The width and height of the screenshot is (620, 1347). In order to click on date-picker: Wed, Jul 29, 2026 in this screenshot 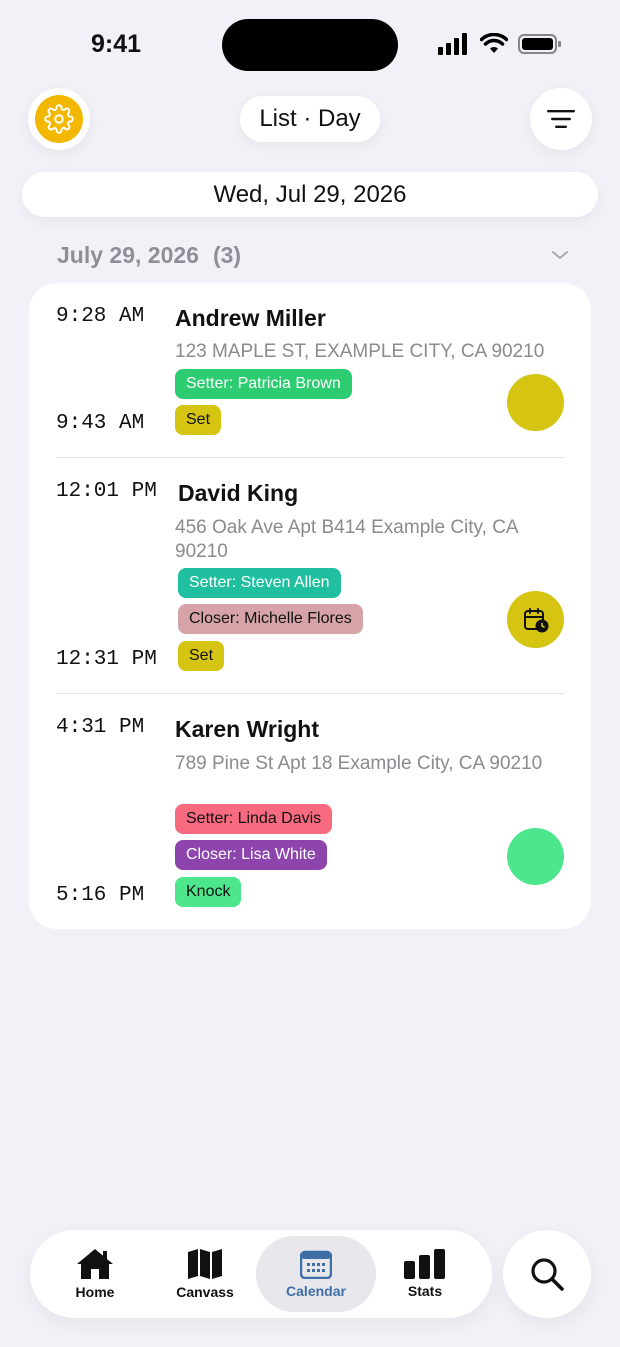, I will do `click(310, 194)`.